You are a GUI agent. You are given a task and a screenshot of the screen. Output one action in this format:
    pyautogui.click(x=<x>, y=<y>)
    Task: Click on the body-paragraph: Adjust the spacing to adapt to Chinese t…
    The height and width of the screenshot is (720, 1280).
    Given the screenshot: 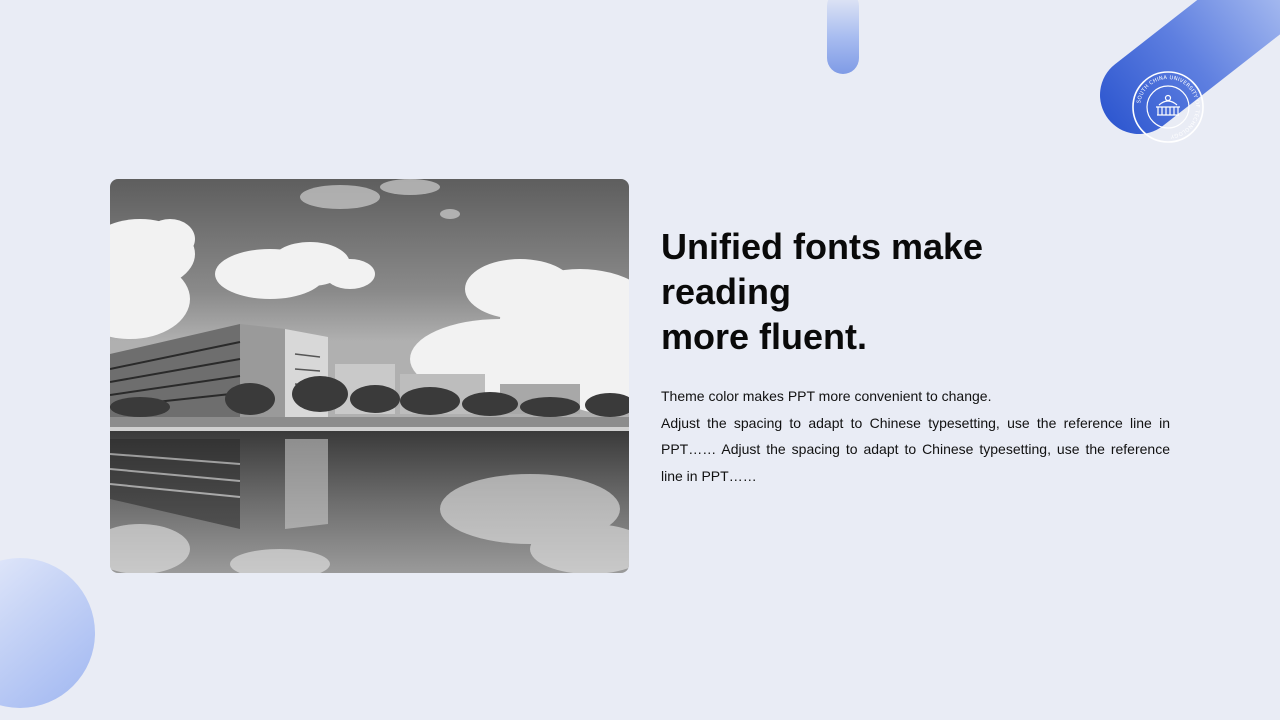 What is the action you would take?
    pyautogui.click(x=915, y=449)
    